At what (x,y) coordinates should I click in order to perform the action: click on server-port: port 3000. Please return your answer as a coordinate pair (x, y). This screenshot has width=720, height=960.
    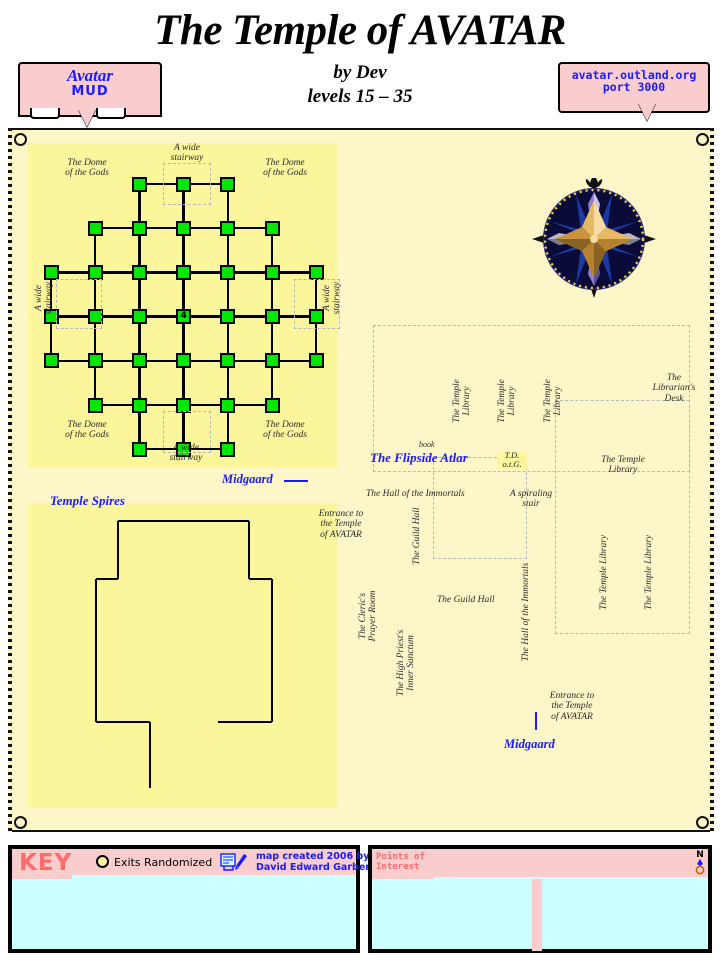
    Looking at the image, I should click on (634, 87).